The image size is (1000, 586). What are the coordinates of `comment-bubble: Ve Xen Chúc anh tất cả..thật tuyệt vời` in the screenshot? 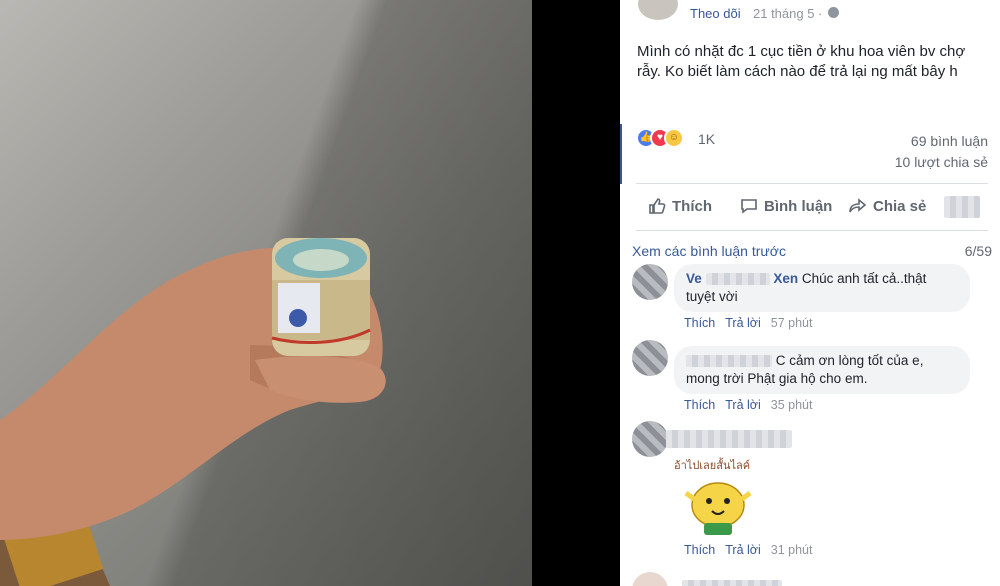 It's located at (822, 288).